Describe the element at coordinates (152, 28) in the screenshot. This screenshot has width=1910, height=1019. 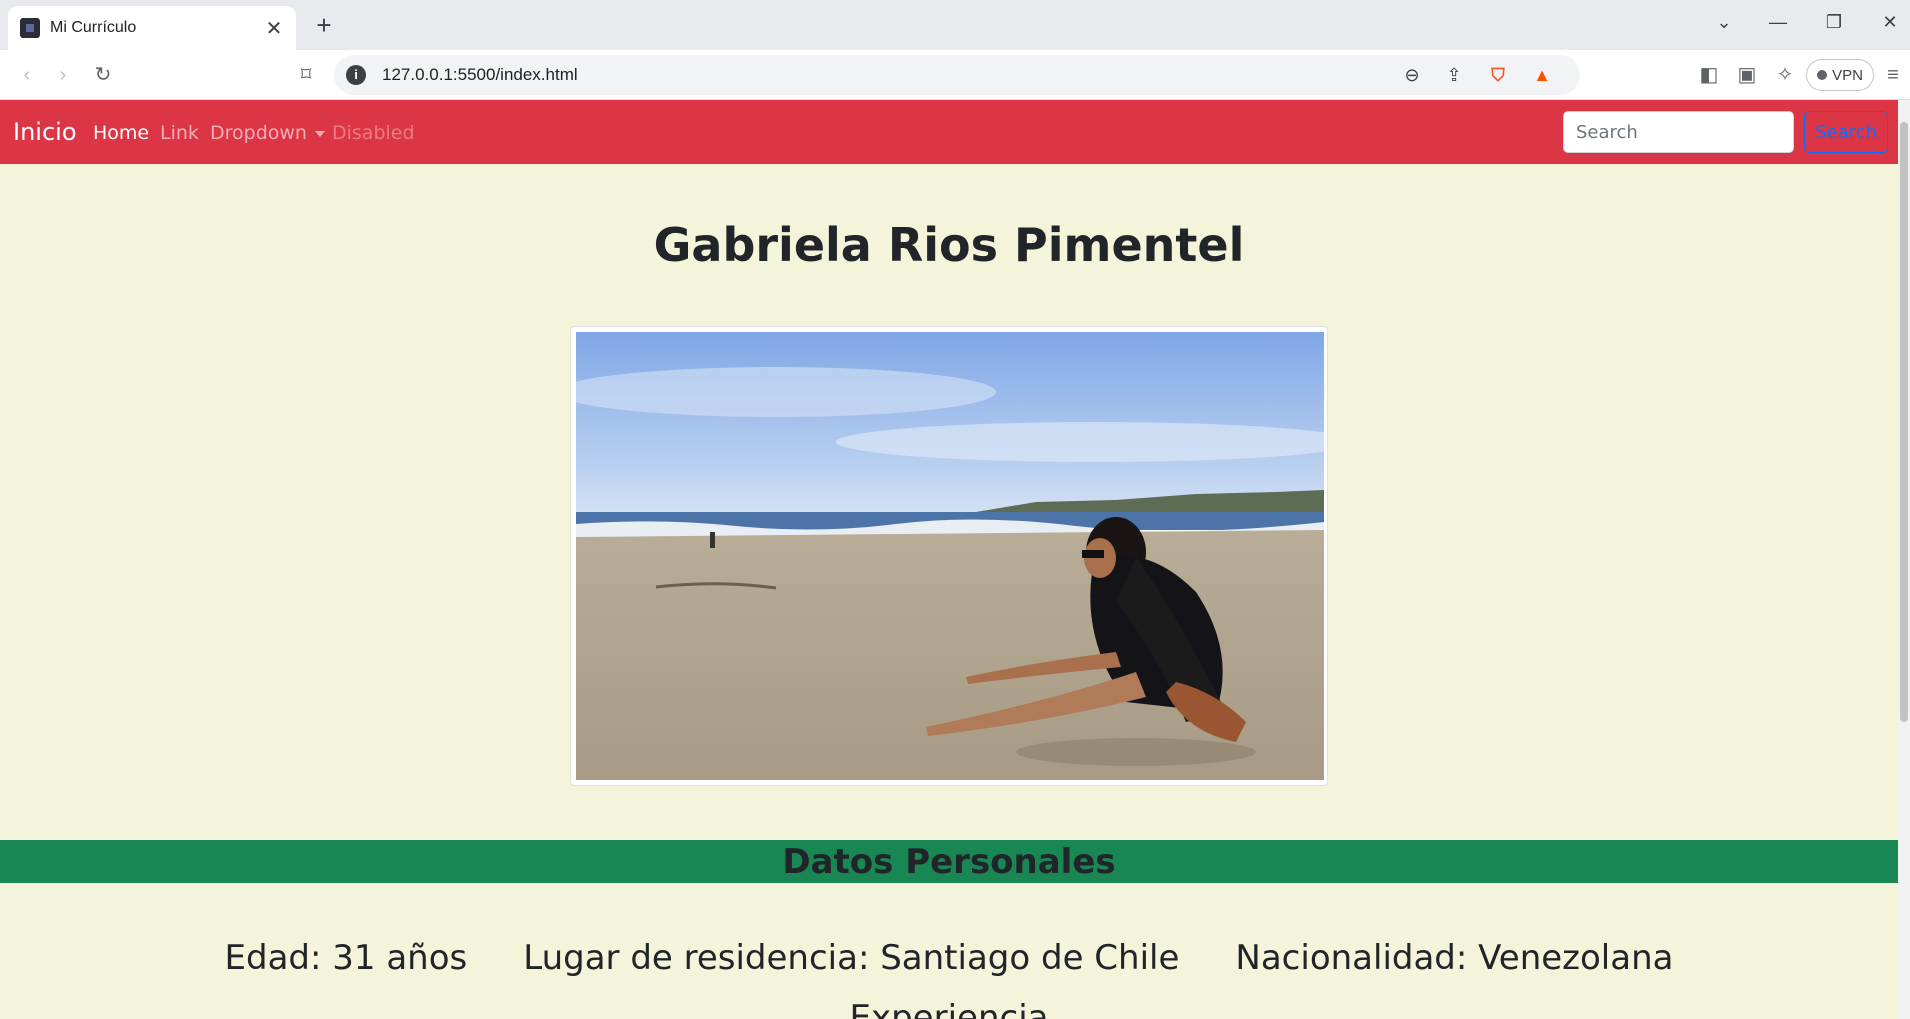
I see `browser-tab: Mi Currículo ✕` at that location.